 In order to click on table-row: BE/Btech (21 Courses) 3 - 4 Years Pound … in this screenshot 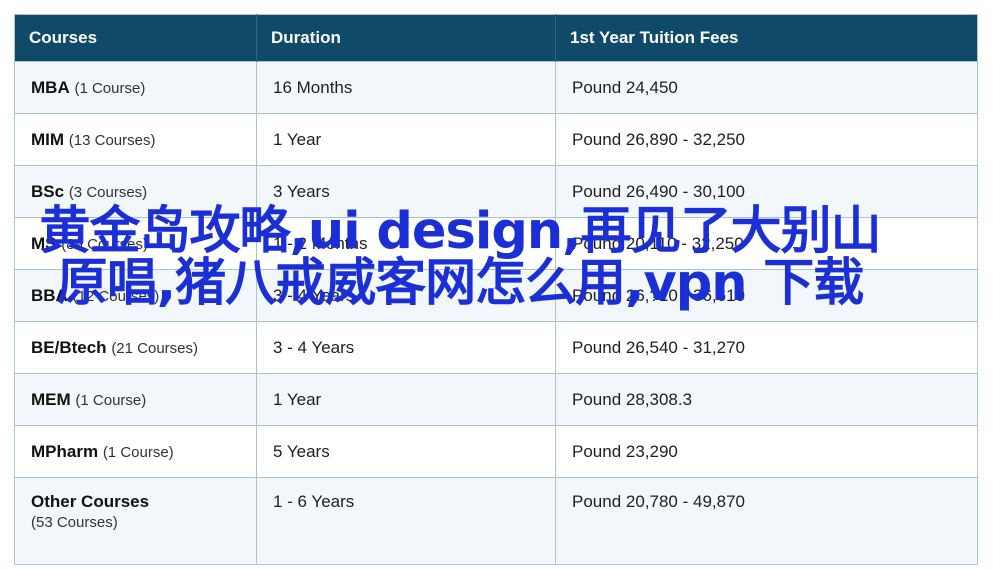, I will do `click(496, 347)`.